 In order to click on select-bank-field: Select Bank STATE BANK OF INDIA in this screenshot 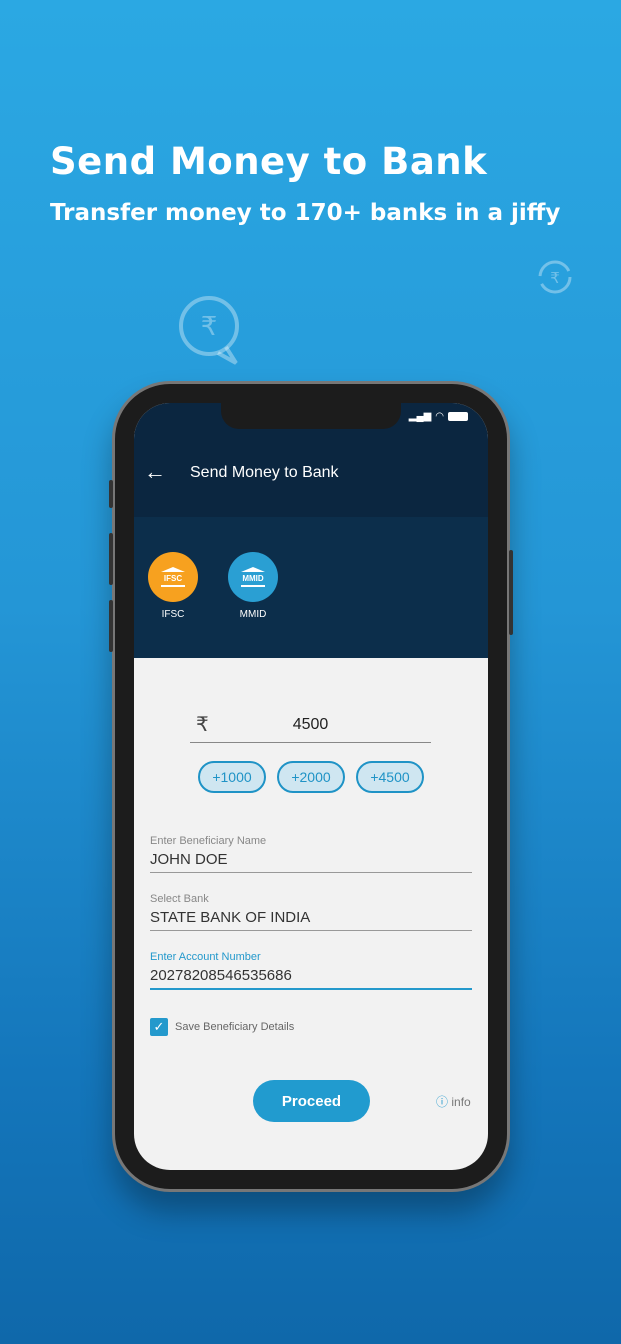, I will do `click(311, 912)`.